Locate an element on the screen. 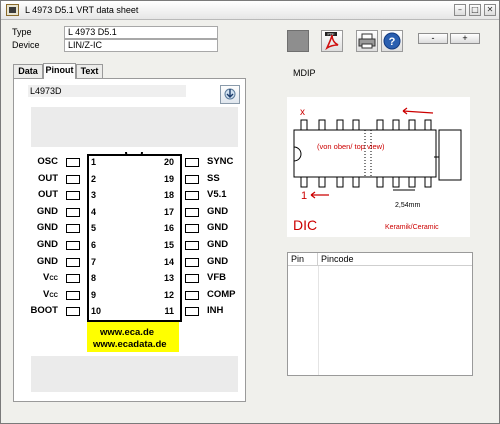 This screenshot has height=424, width=500. right-pin-label: SS is located at coordinates (213, 178).